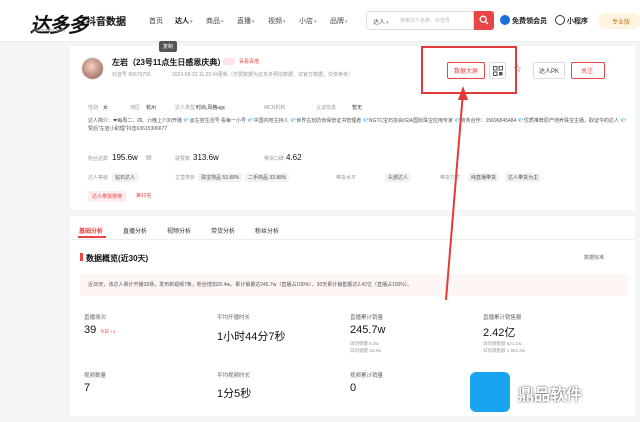 The width and height of the screenshot is (640, 422). What do you see at coordinates (125, 177) in the screenshot?
I see `level-tag: 钻石达人` at bounding box center [125, 177].